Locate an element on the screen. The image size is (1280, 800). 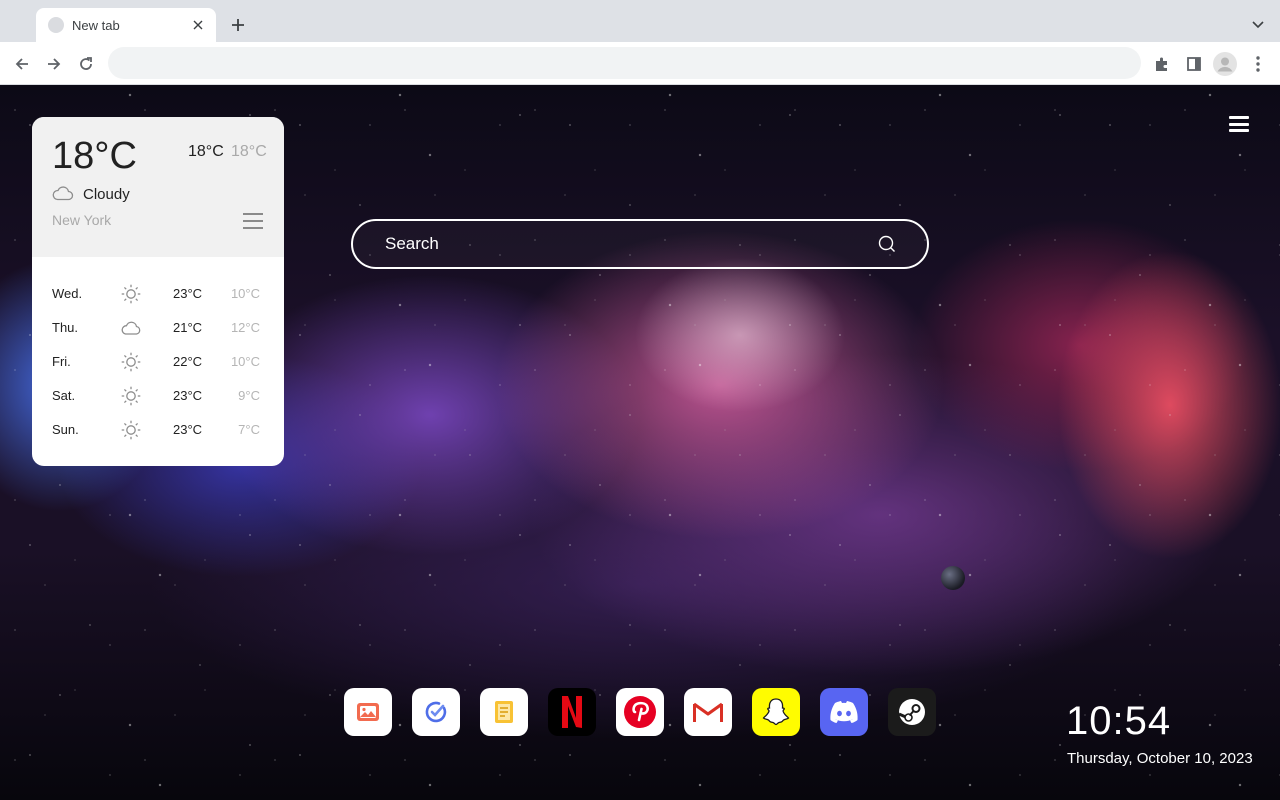
forecast-high: 22°C is located at coordinates (188, 361).